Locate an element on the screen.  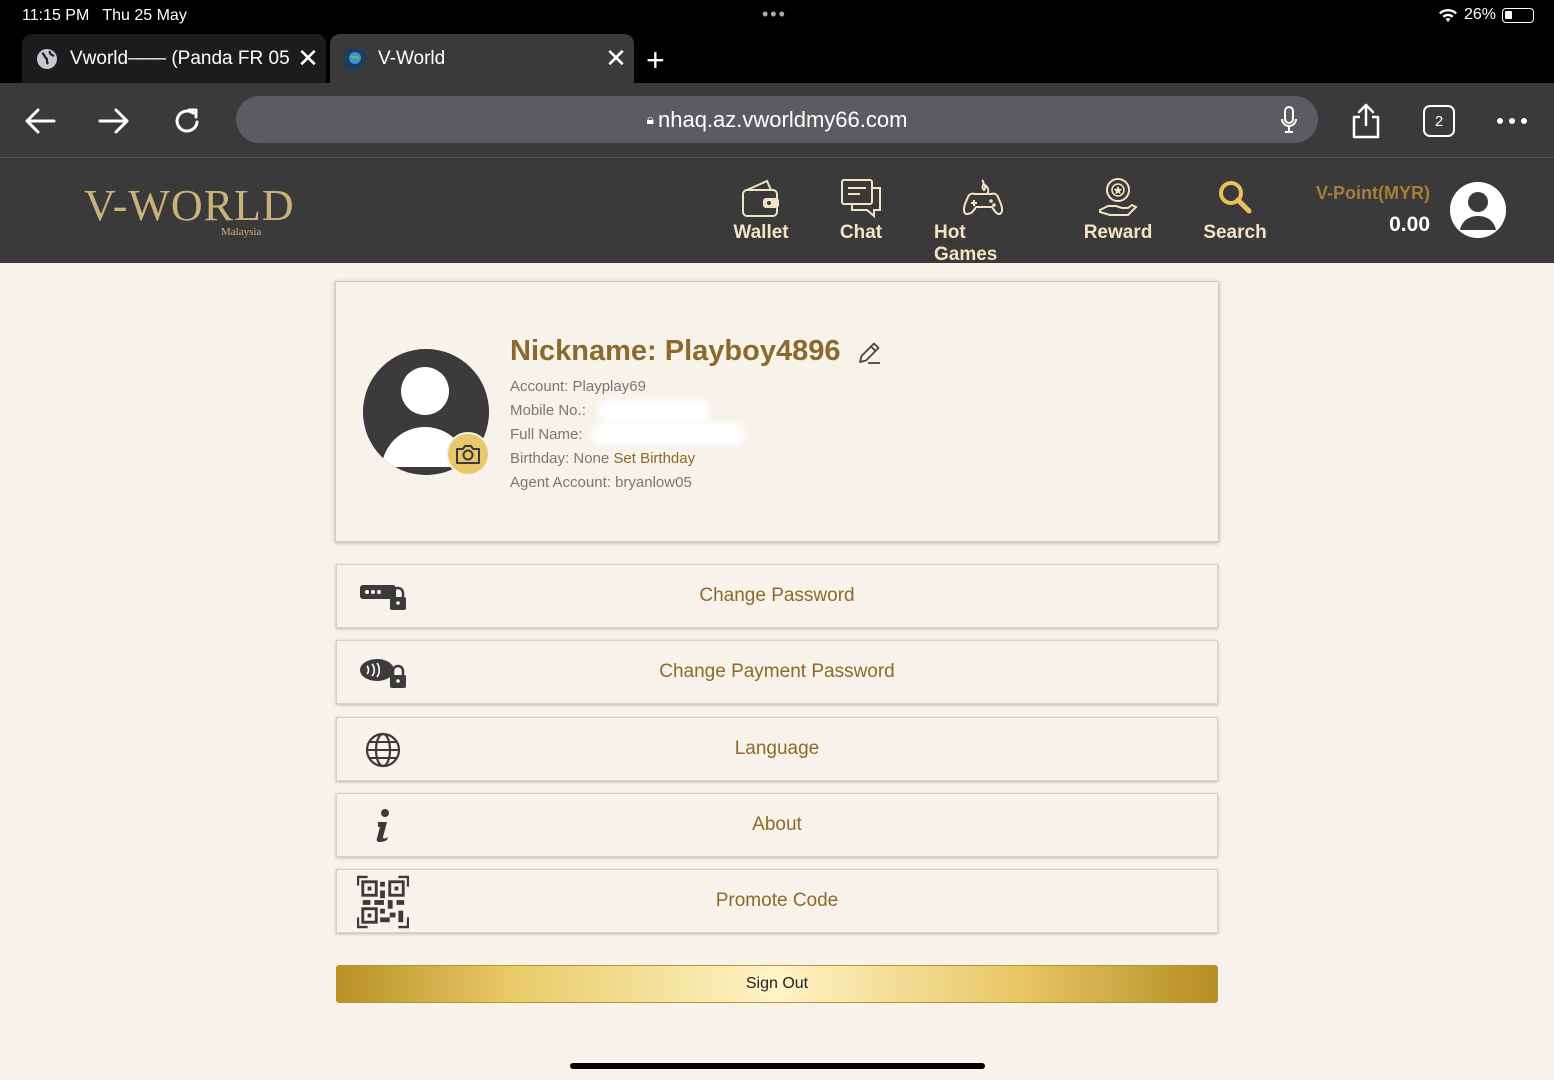
full-name-label: Full Name: is located at coordinates (546, 434).